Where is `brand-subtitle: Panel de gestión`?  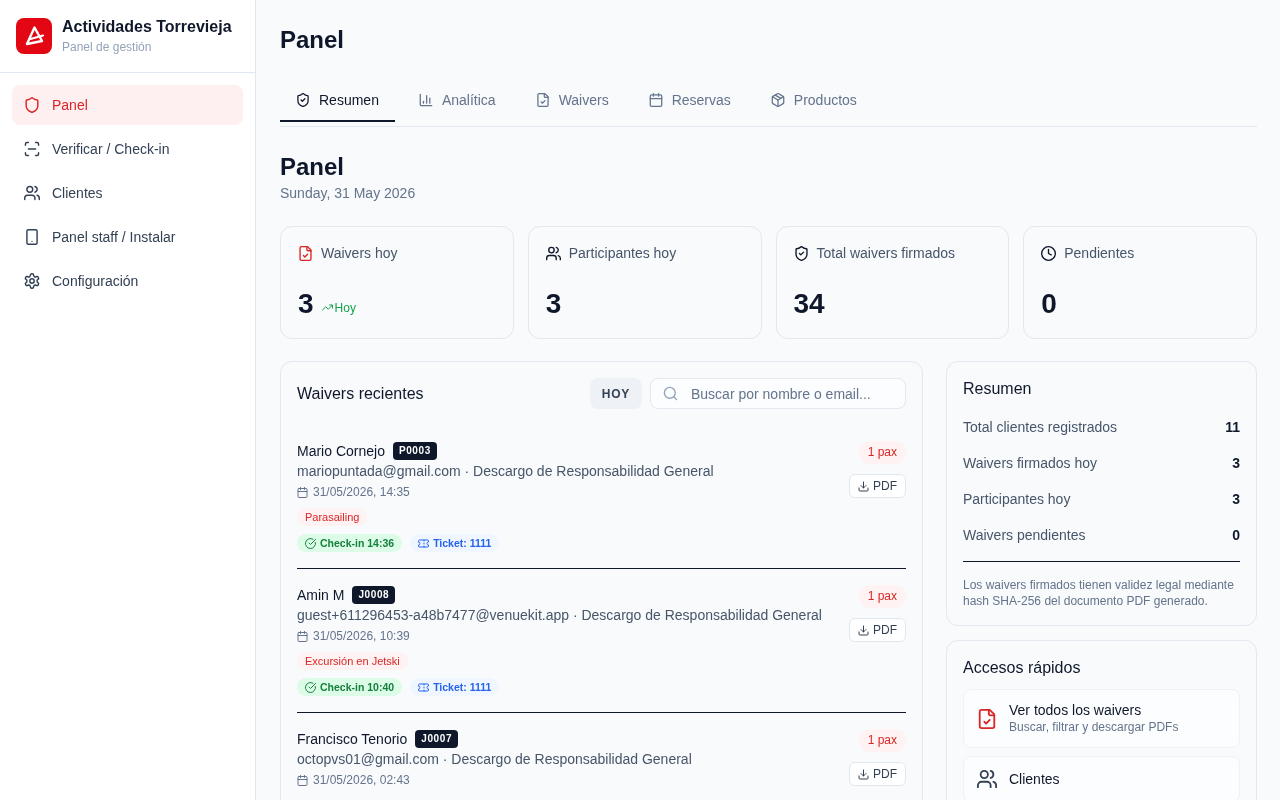 brand-subtitle: Panel de gestión is located at coordinates (107, 47).